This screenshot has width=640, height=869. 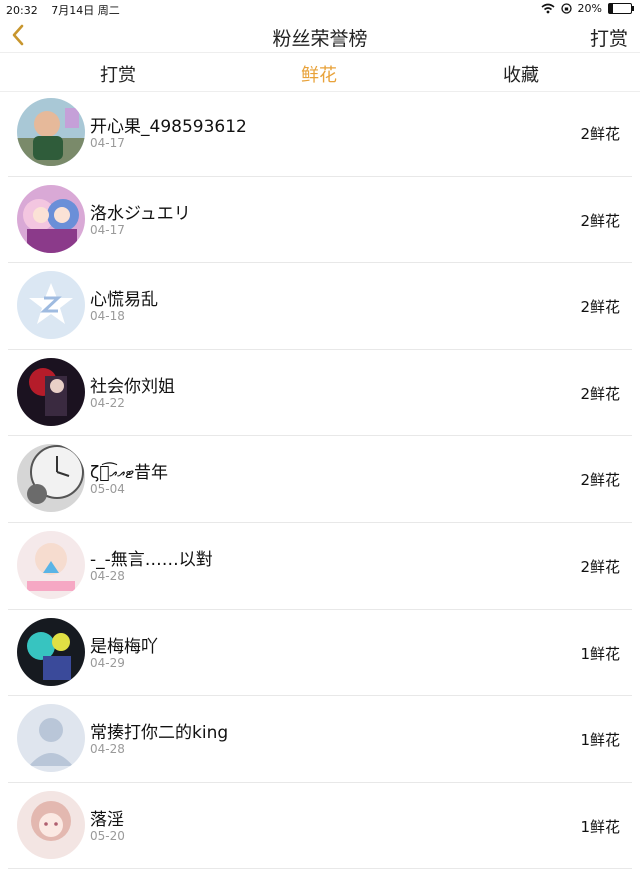 I want to click on tab-favorites: 收藏, so click(x=521, y=74).